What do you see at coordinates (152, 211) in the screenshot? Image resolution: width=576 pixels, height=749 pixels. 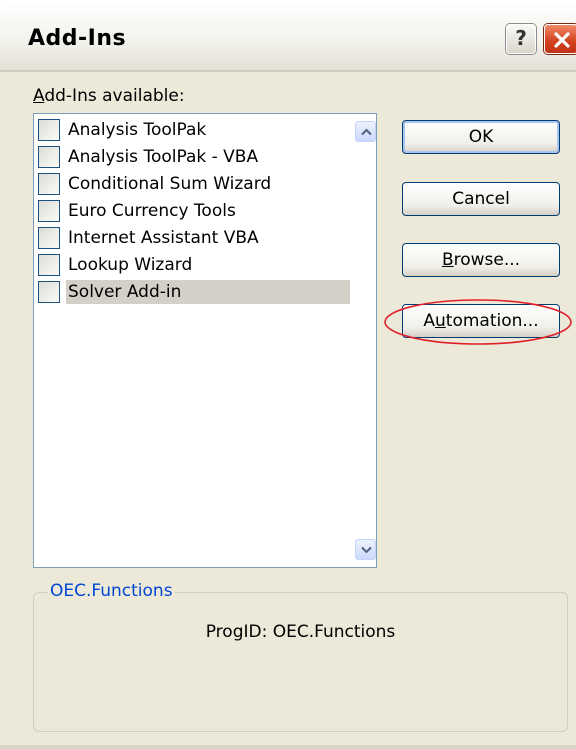 I see `item-label: Euro Currency Tools` at bounding box center [152, 211].